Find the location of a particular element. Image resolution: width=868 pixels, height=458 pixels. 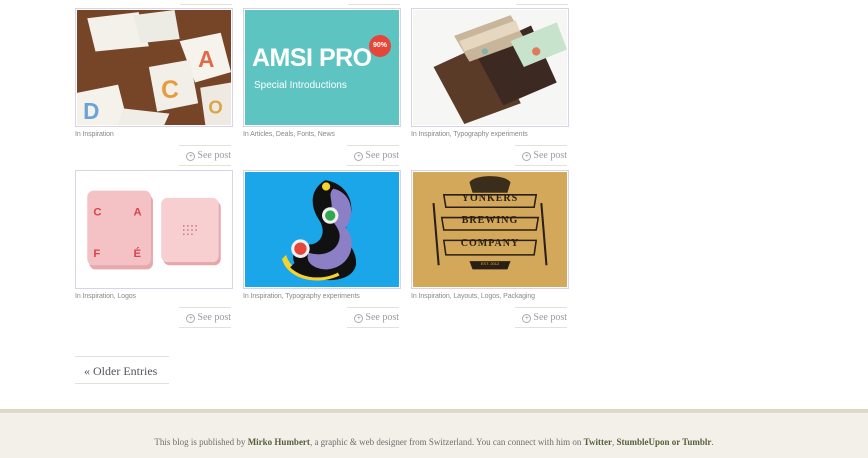

post-thumbnail: AMSI PRO Special Introductions 90% is located at coordinates (322, 67).